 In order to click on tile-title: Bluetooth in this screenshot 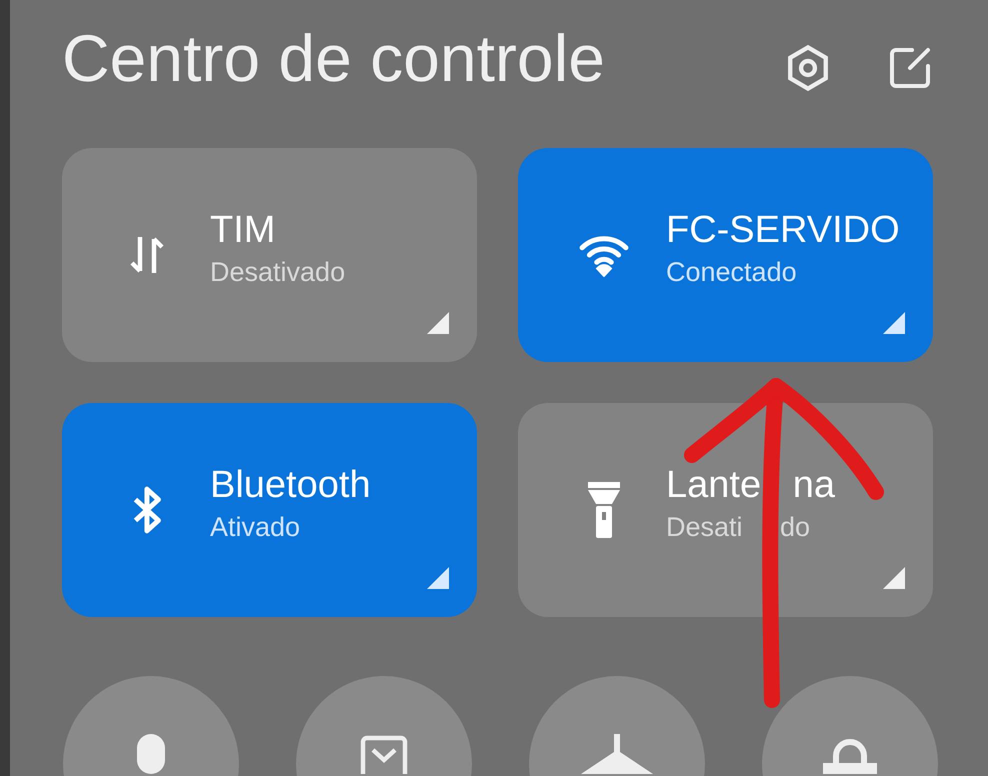, I will do `click(290, 485)`.